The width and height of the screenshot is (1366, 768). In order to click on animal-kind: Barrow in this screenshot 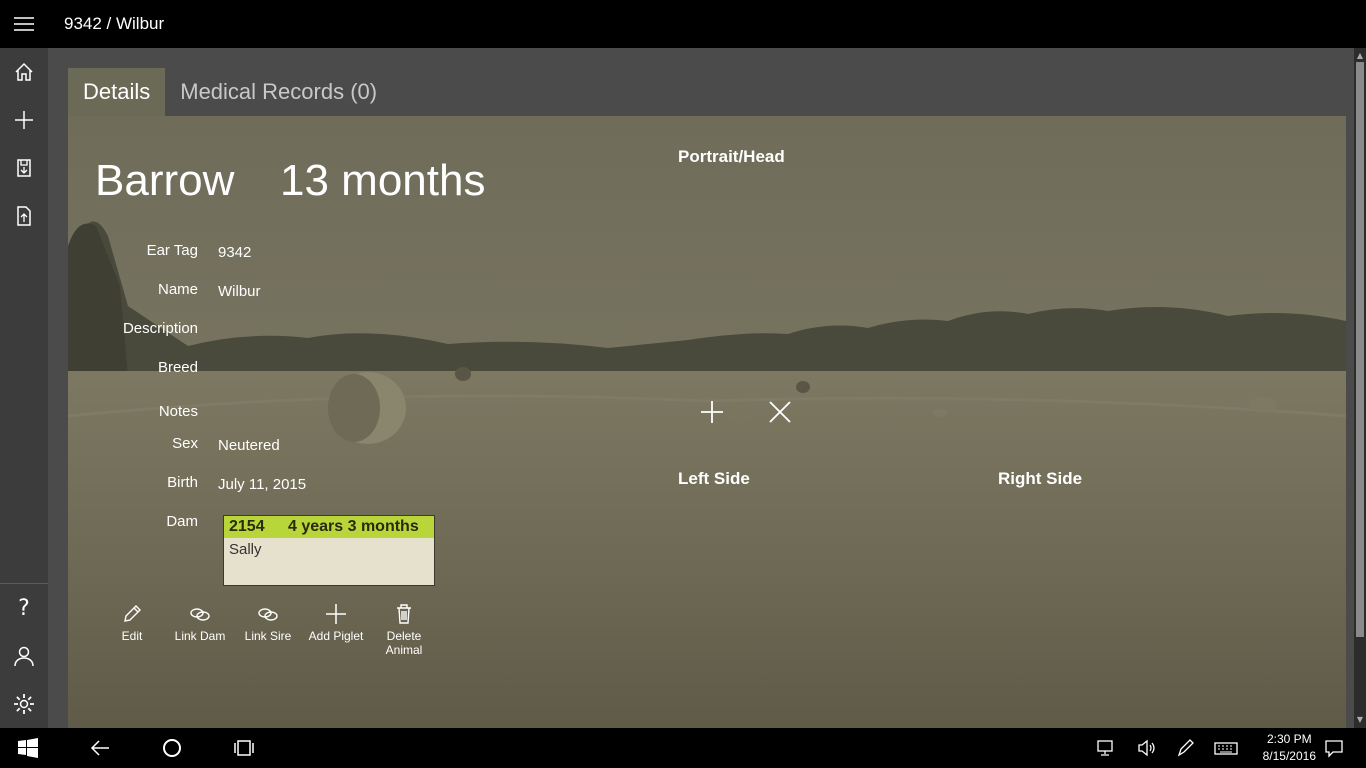, I will do `click(165, 180)`.